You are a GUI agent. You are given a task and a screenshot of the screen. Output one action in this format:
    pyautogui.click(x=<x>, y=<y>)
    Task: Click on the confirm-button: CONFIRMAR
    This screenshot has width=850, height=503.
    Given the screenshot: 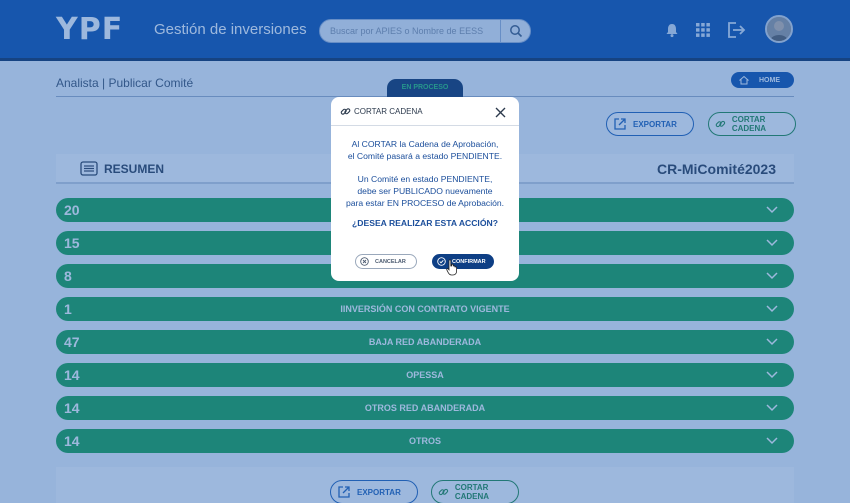 What is the action you would take?
    pyautogui.click(x=463, y=261)
    